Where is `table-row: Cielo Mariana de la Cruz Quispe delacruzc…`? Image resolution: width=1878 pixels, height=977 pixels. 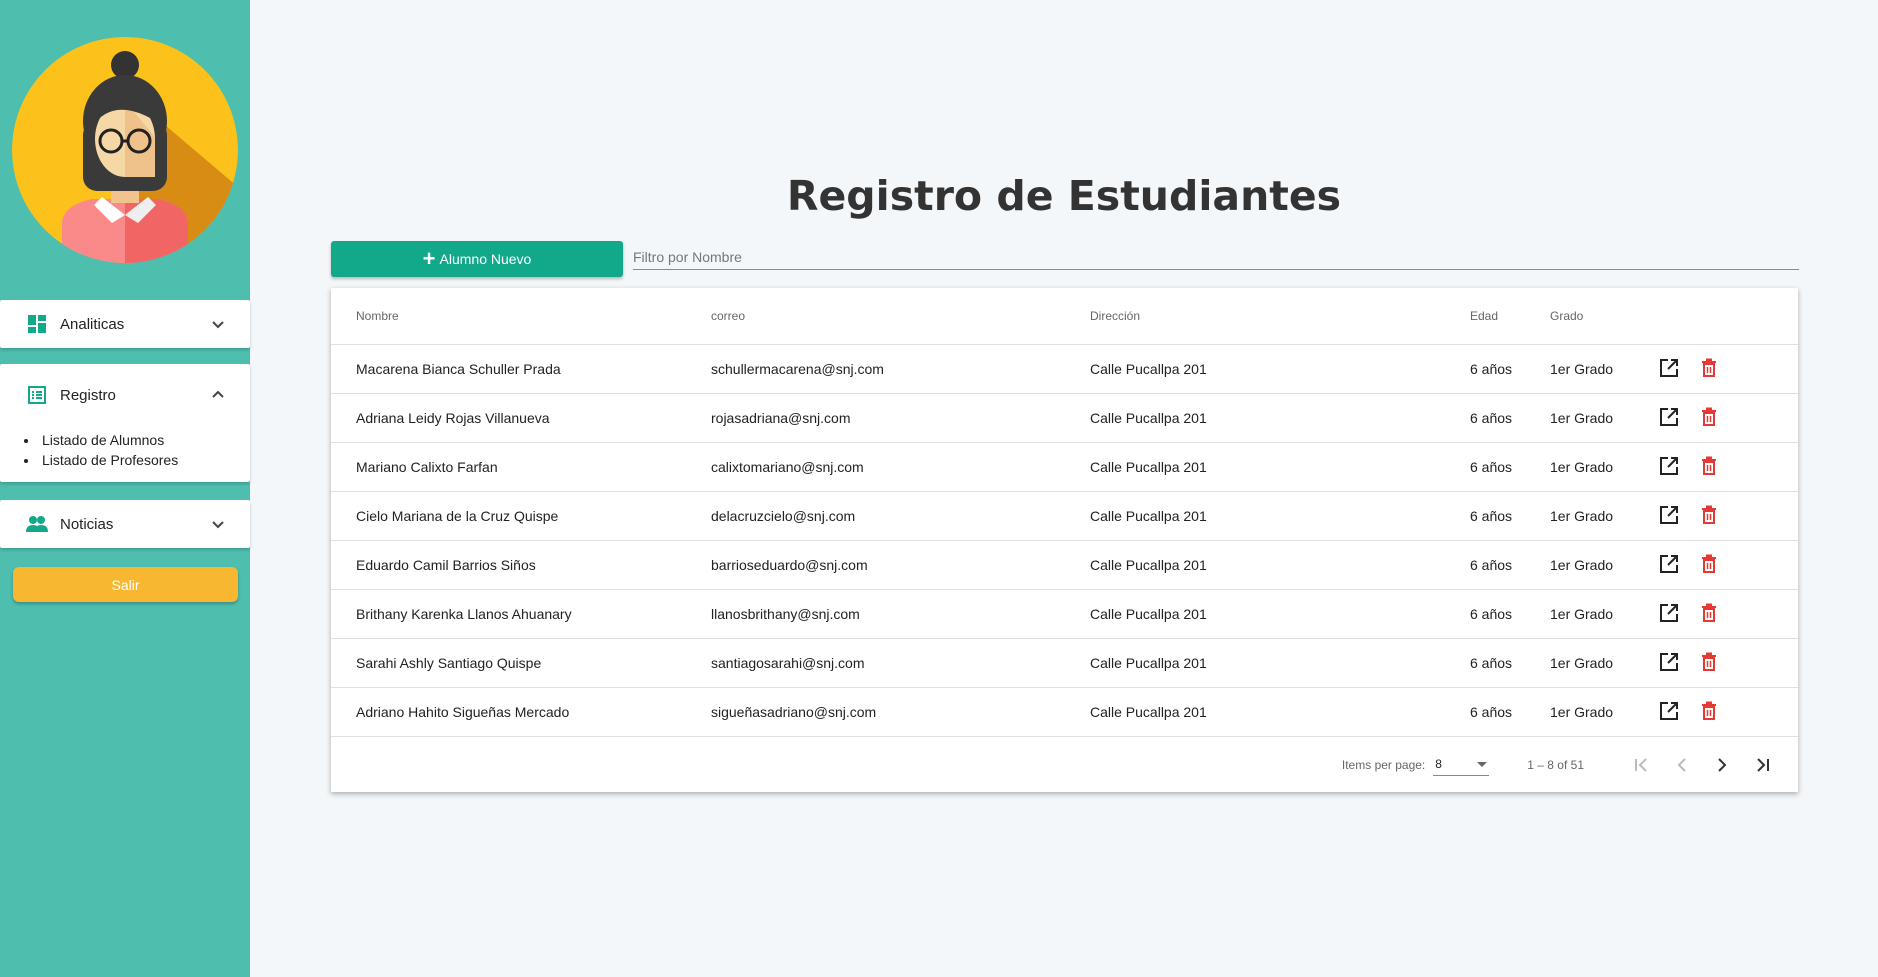
table-row: Cielo Mariana de la Cruz Quispe delacruzc… is located at coordinates (1064, 516).